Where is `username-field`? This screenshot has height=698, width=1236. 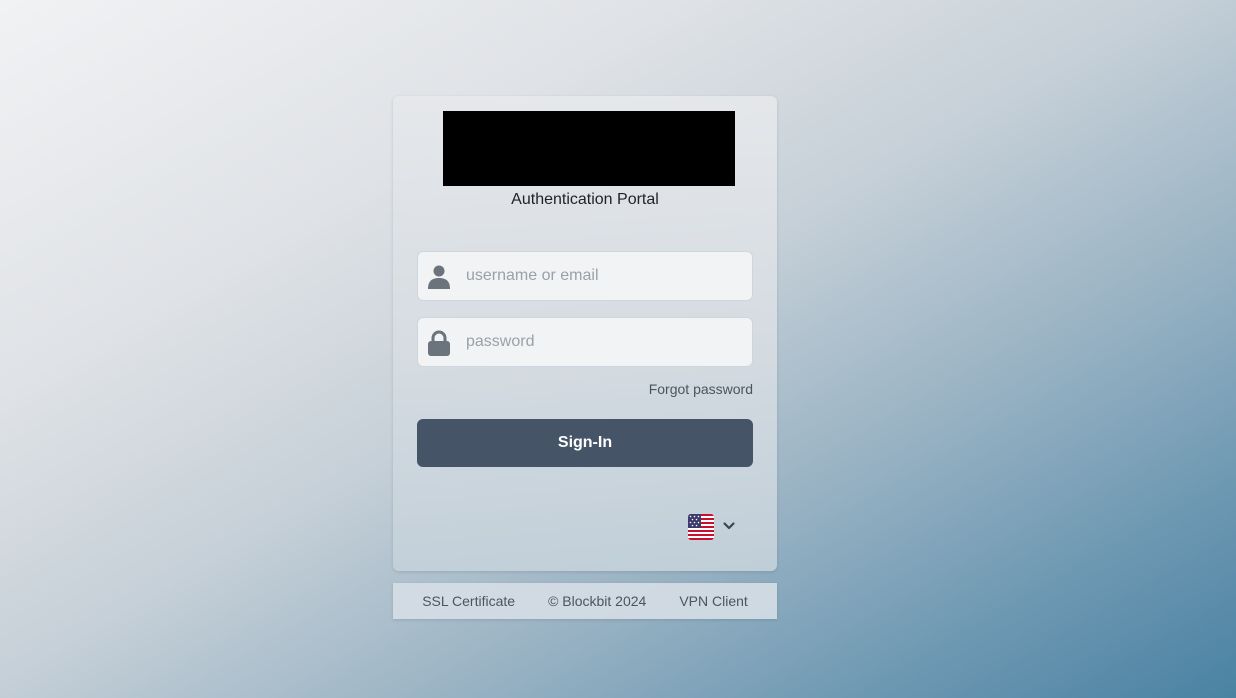 username-field is located at coordinates (585, 276).